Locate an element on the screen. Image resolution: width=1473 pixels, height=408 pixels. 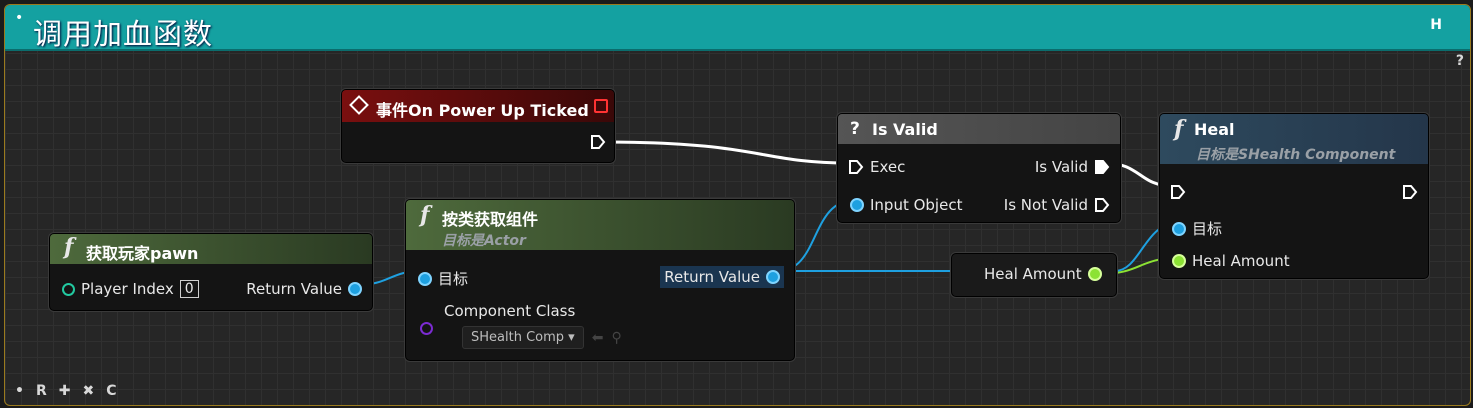
graph-title: 调用加血函数 is located at coordinates (123, 34).